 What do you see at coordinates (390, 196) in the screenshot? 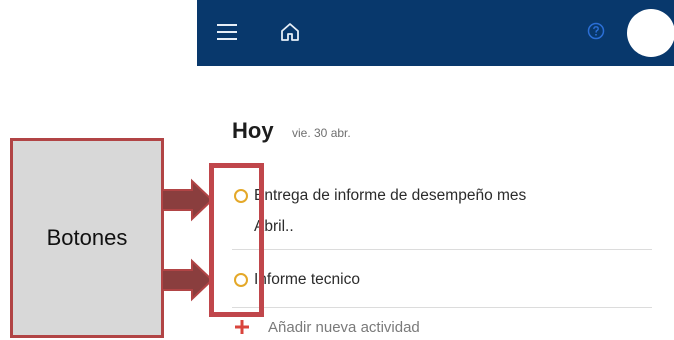
I see `task-title: Entrega de informe de desempeño mes` at bounding box center [390, 196].